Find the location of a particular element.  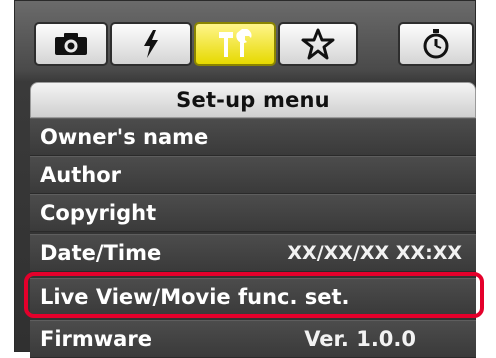

tab-setup is located at coordinates (235, 44).